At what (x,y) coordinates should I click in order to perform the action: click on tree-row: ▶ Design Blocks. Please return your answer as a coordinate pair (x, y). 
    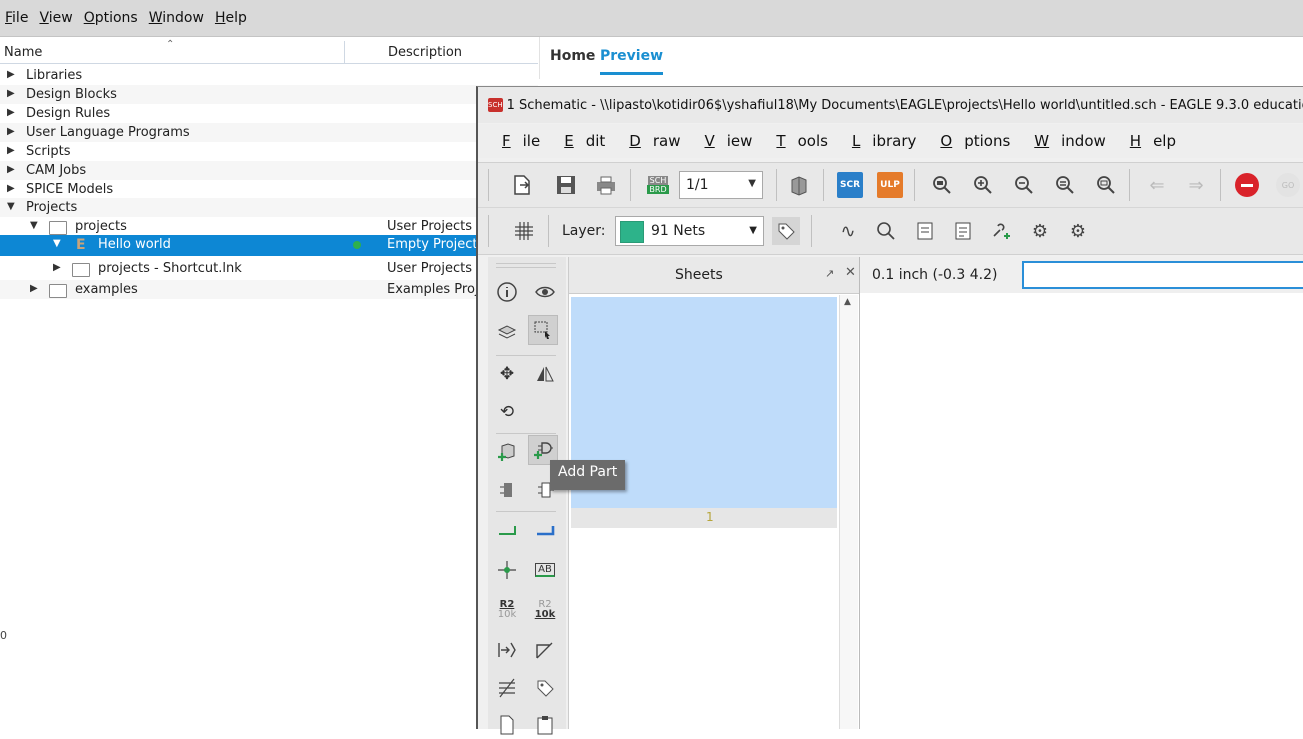
    Looking at the image, I should click on (269, 94).